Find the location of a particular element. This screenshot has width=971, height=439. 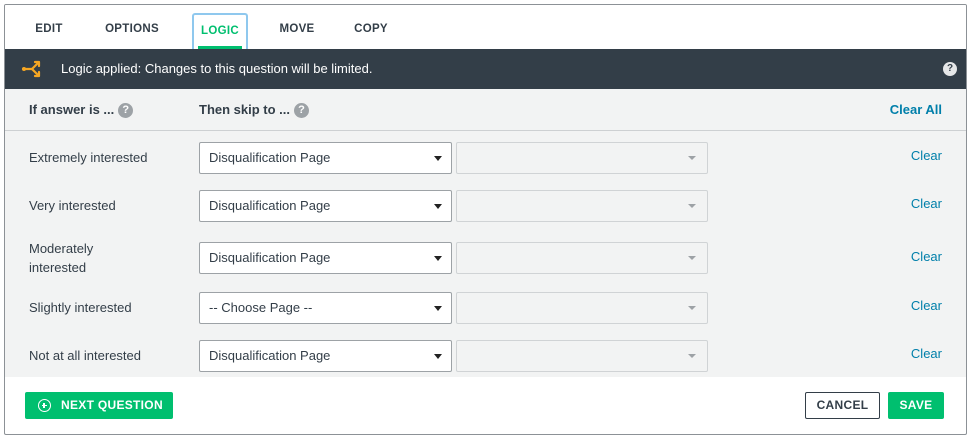

clear-all-link: Clear All is located at coordinates (916, 110).